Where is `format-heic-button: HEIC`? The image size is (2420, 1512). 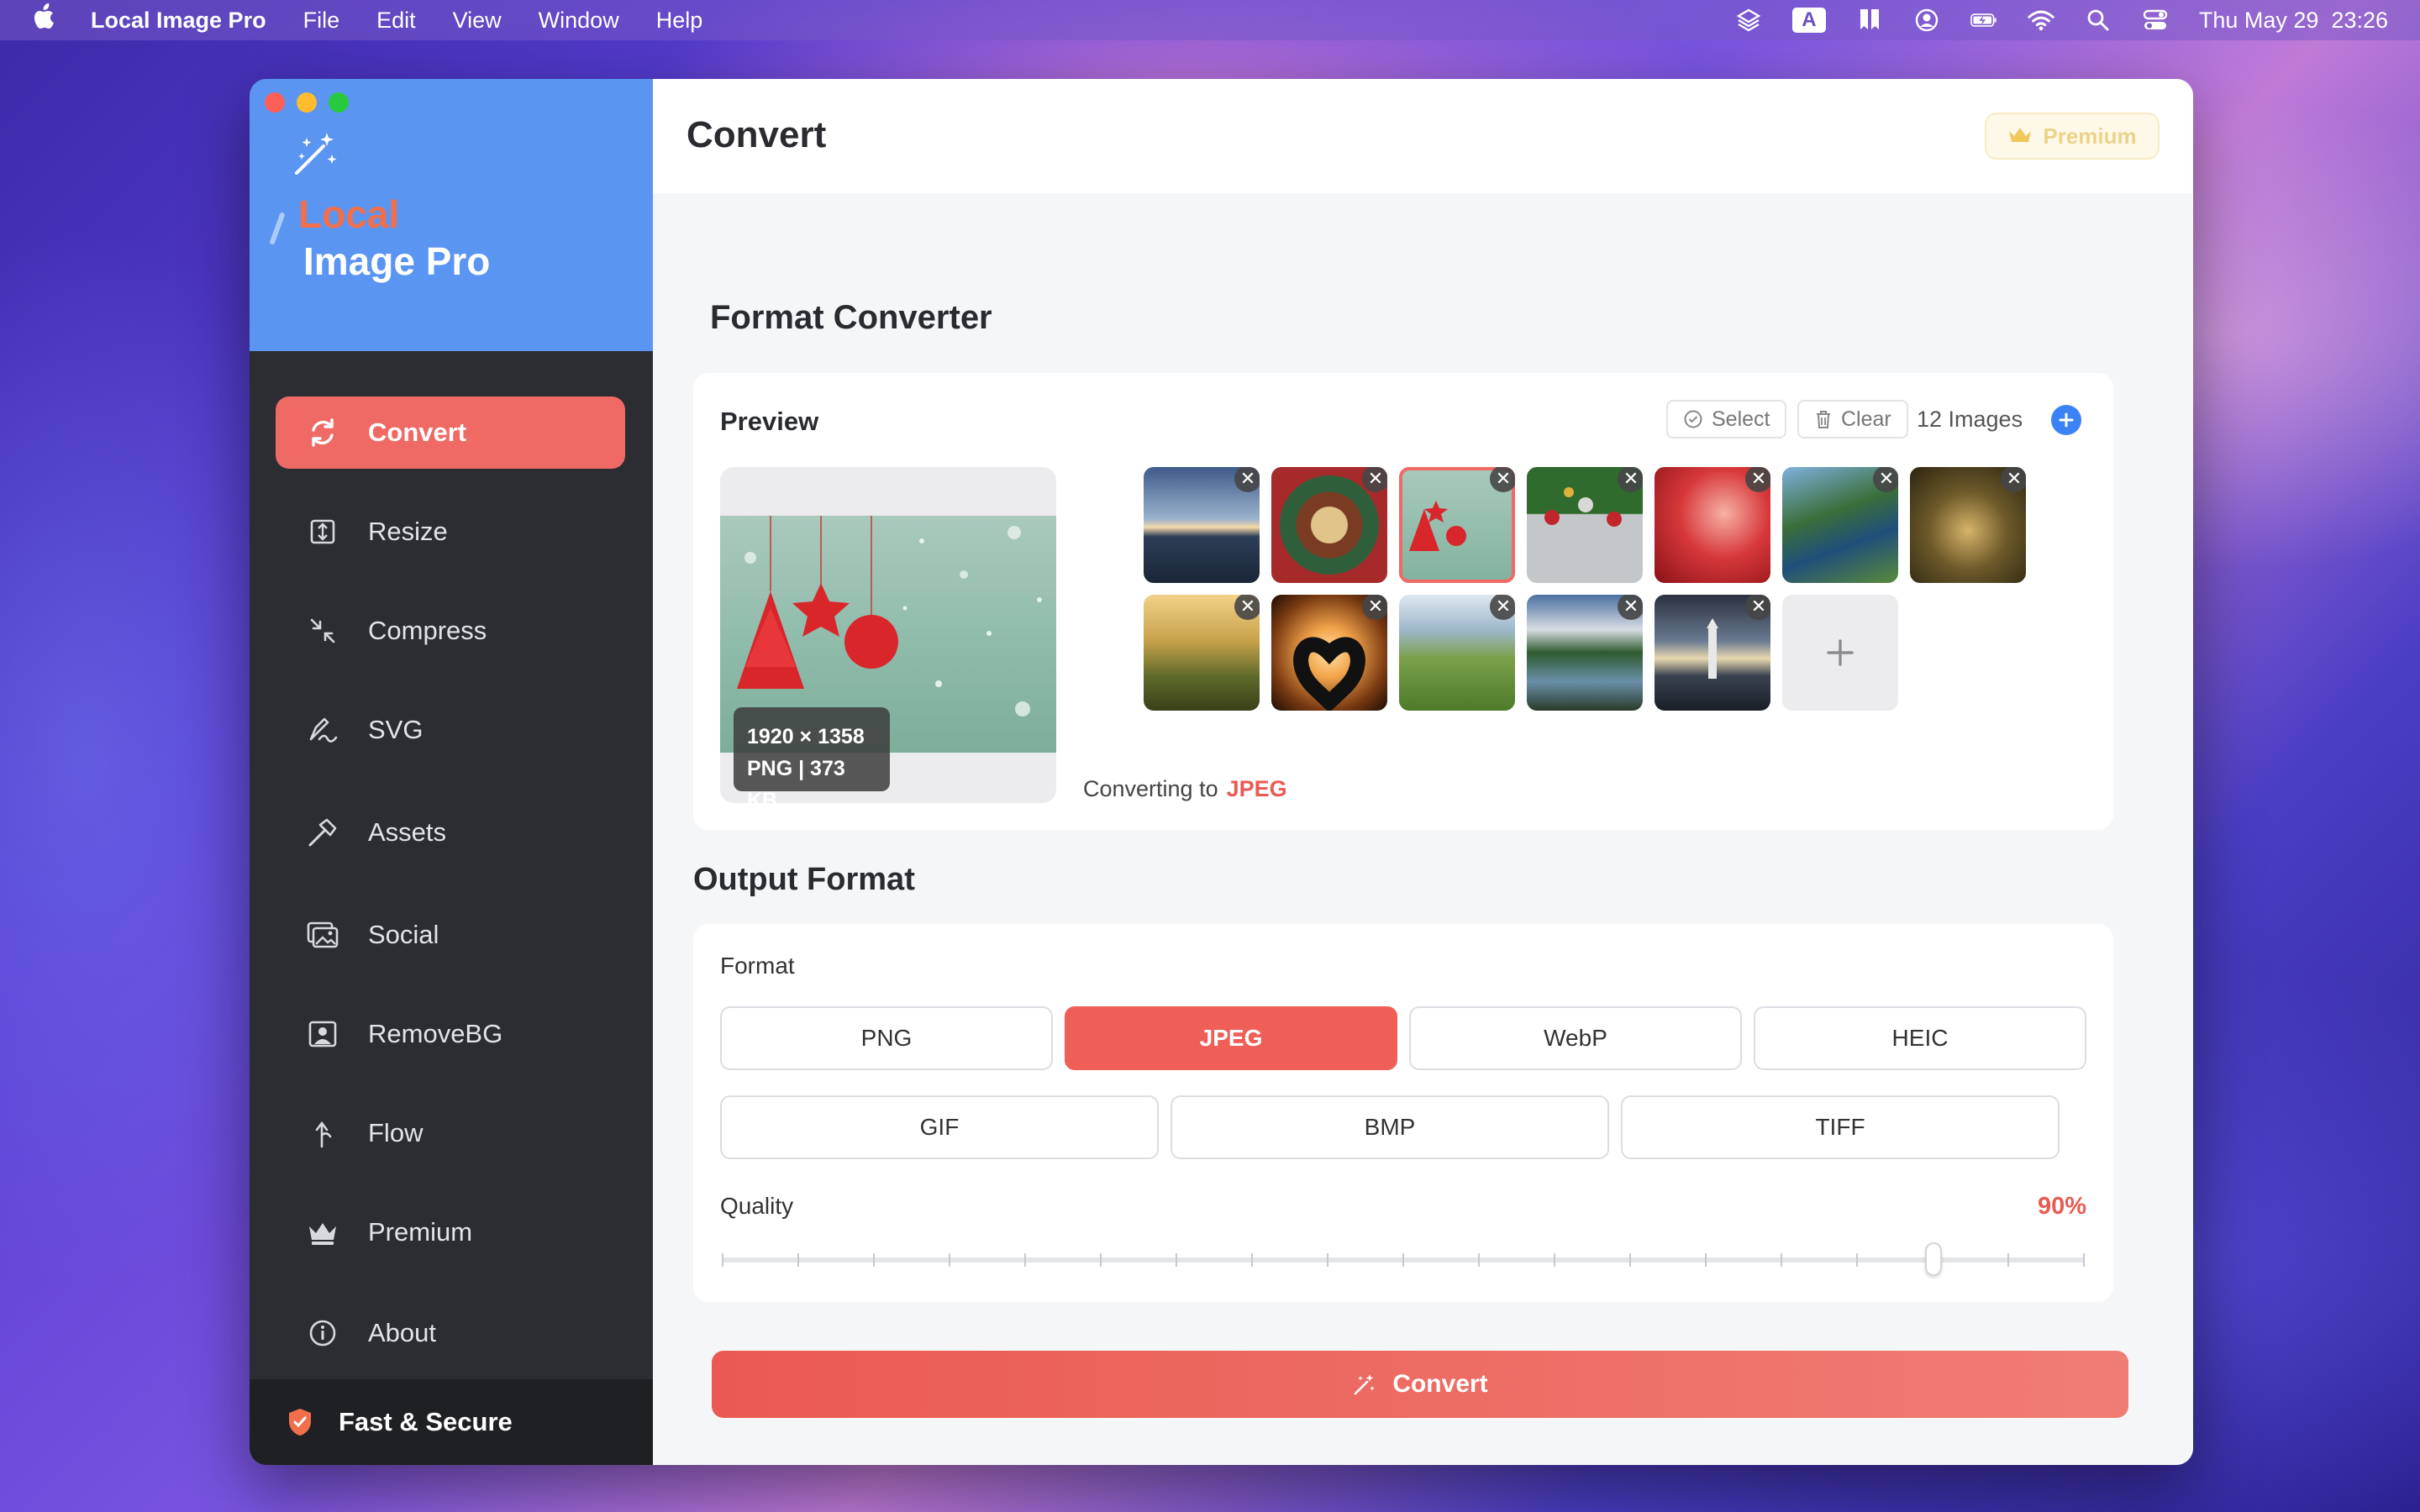 format-heic-button: HEIC is located at coordinates (1920, 1038).